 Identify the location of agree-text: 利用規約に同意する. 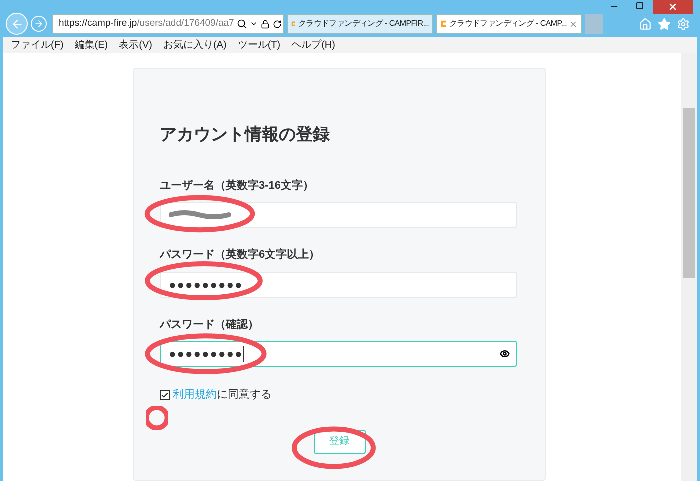
(222, 395).